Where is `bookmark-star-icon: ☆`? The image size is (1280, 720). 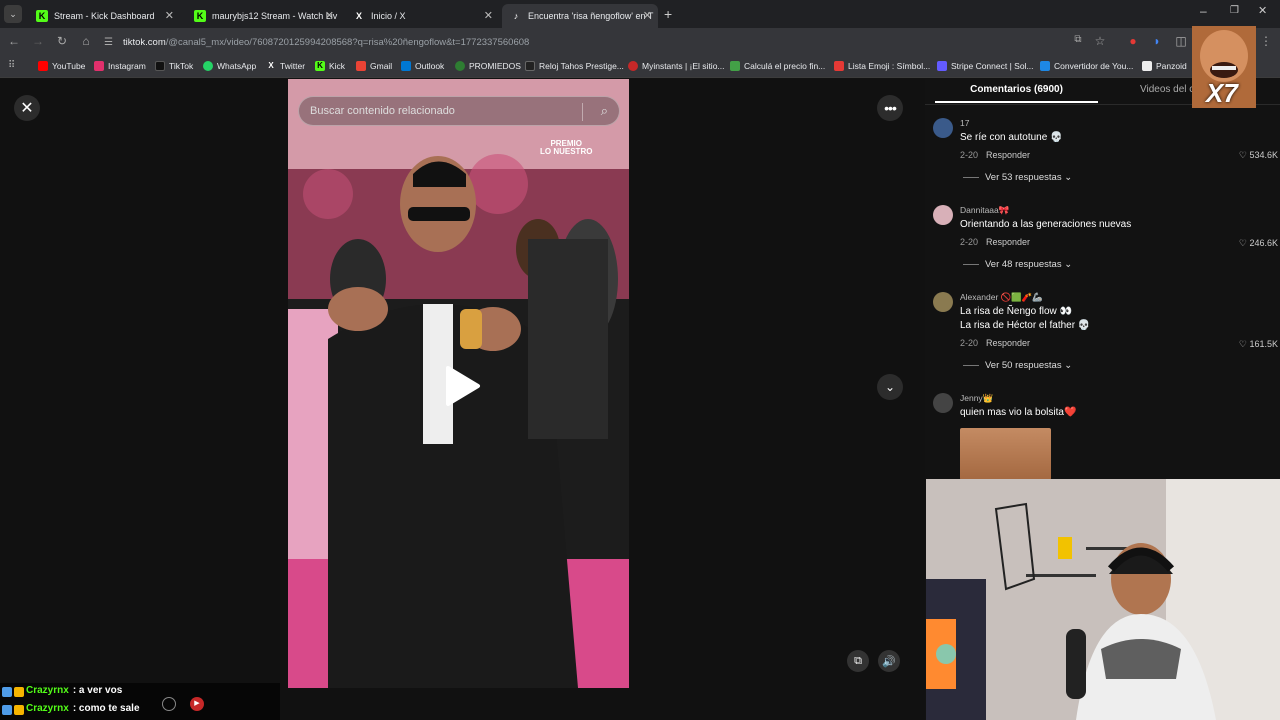 bookmark-star-icon: ☆ is located at coordinates (1100, 41).